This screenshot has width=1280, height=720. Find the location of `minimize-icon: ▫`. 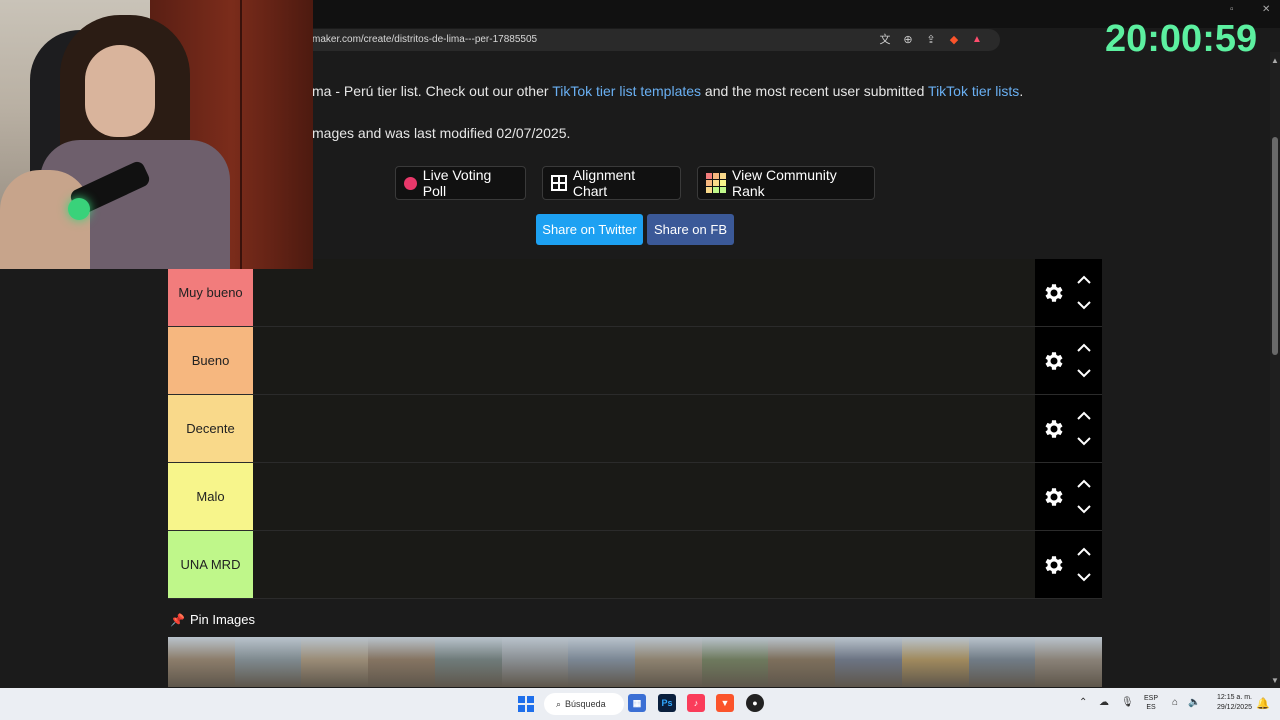

minimize-icon: ▫ is located at coordinates (1232, 9).